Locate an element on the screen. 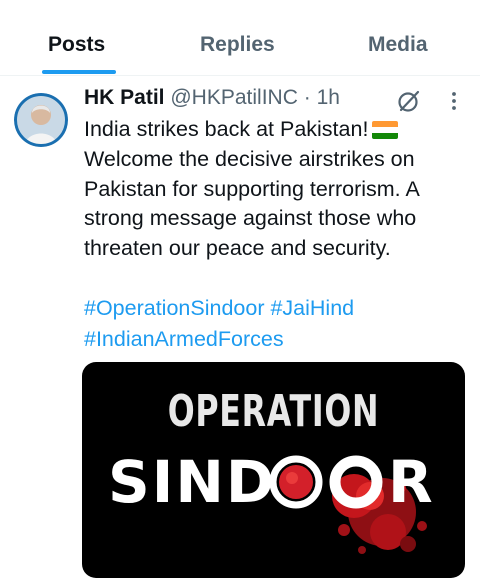  sindoor-bowl-icon is located at coordinates (296, 482).